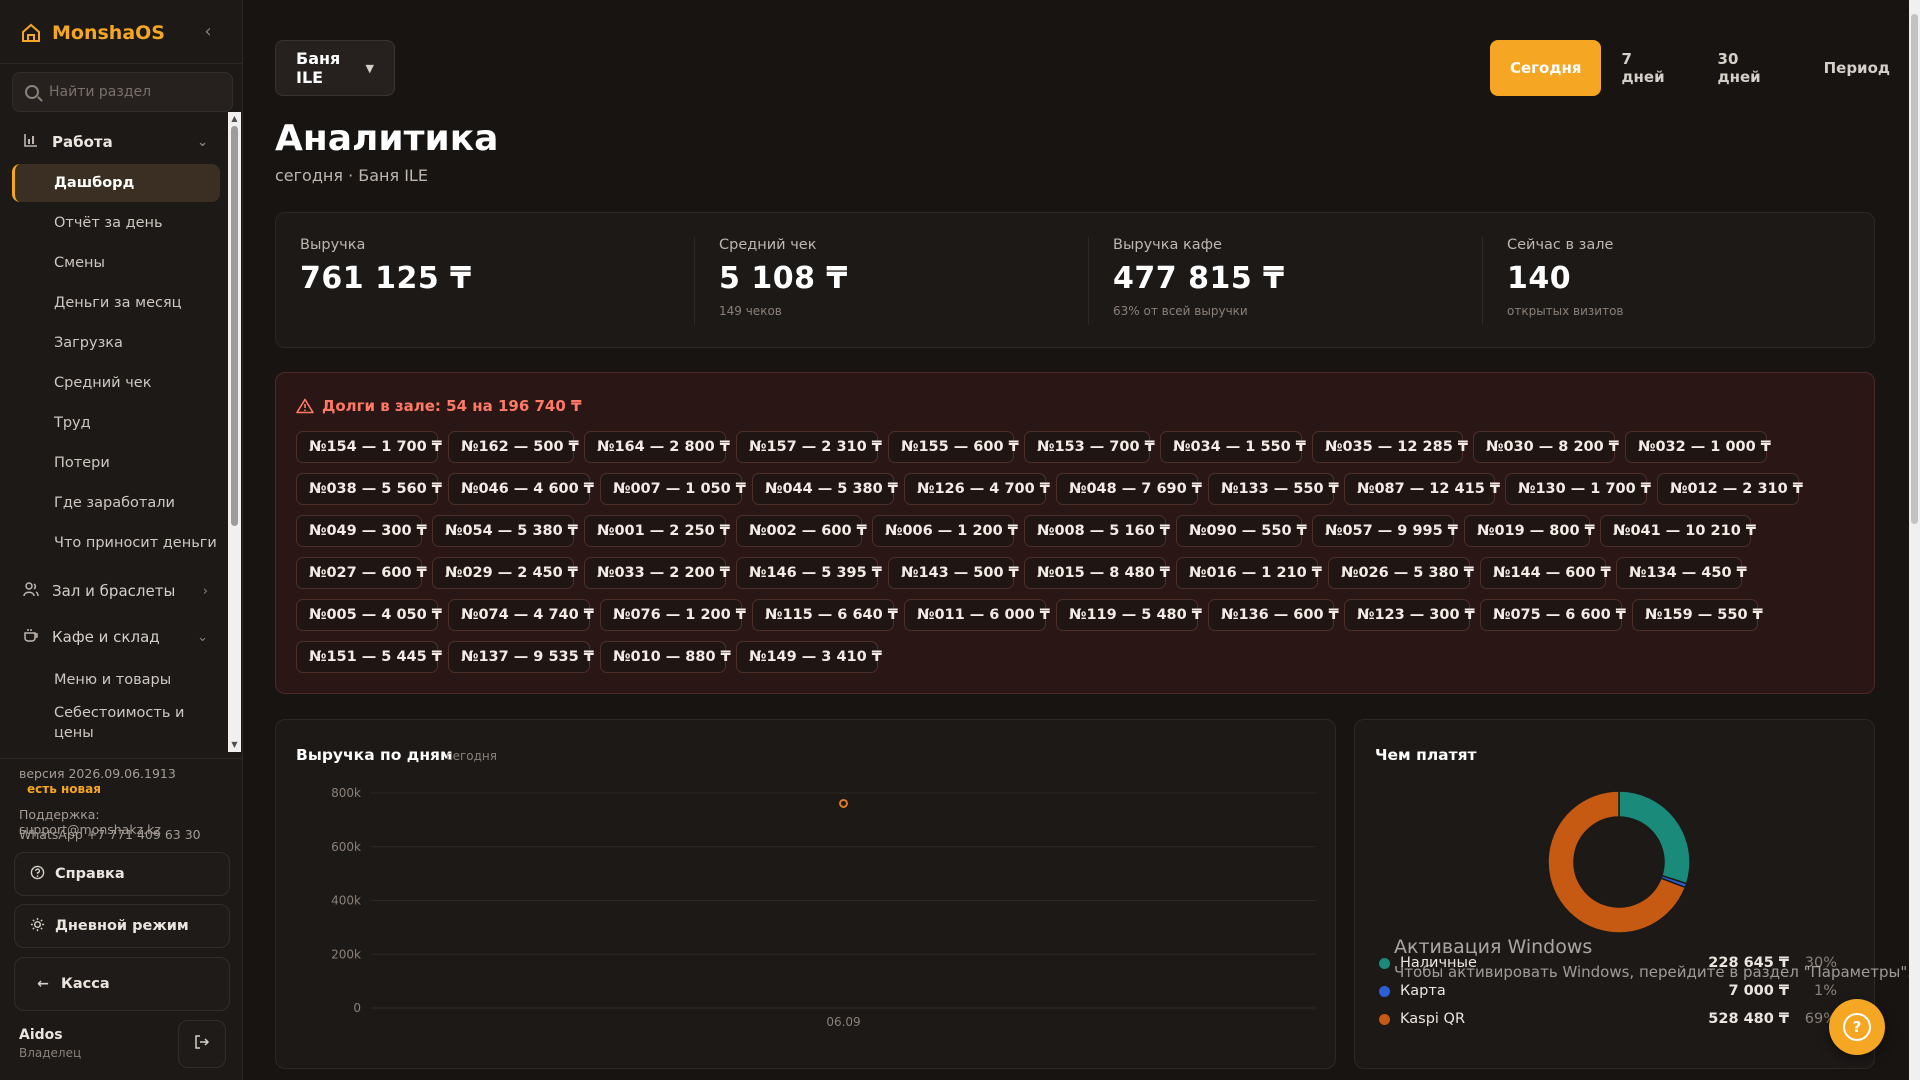  What do you see at coordinates (1249, 573) in the screenshot?
I see `debt-chip: №016 — 1 210 ₸` at bounding box center [1249, 573].